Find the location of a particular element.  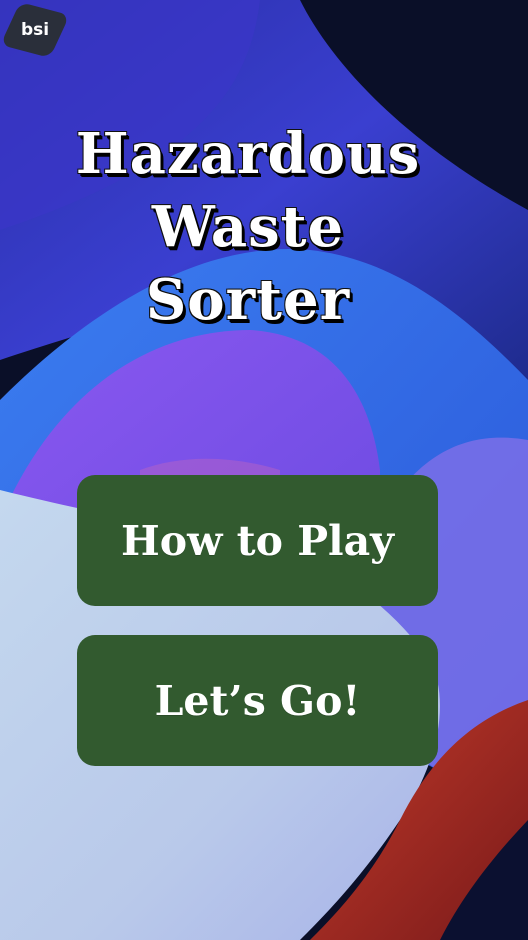

how-to-play-button: How to Play is located at coordinates (257, 540).